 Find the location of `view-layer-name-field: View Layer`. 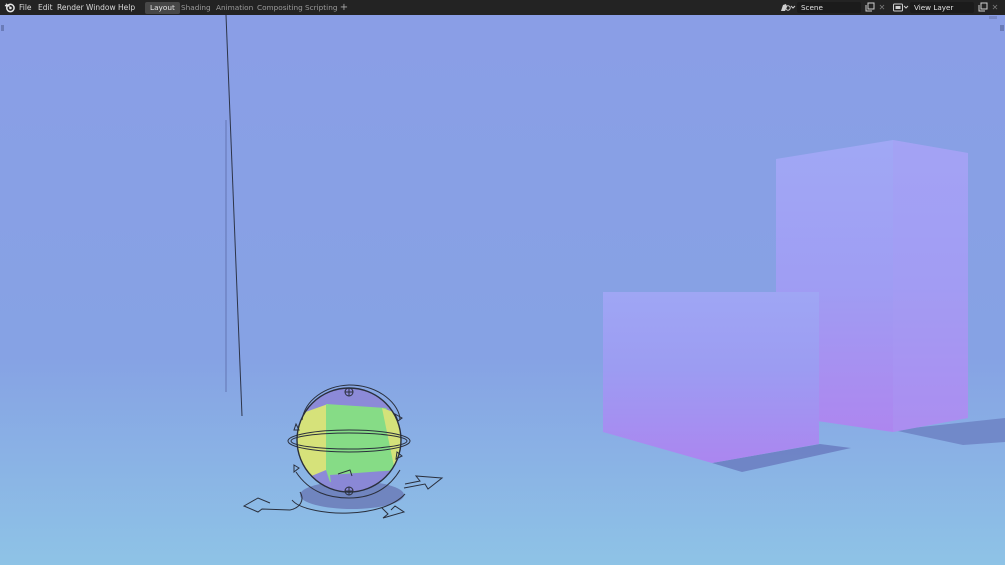

view-layer-name-field: View Layer is located at coordinates (942, 7).